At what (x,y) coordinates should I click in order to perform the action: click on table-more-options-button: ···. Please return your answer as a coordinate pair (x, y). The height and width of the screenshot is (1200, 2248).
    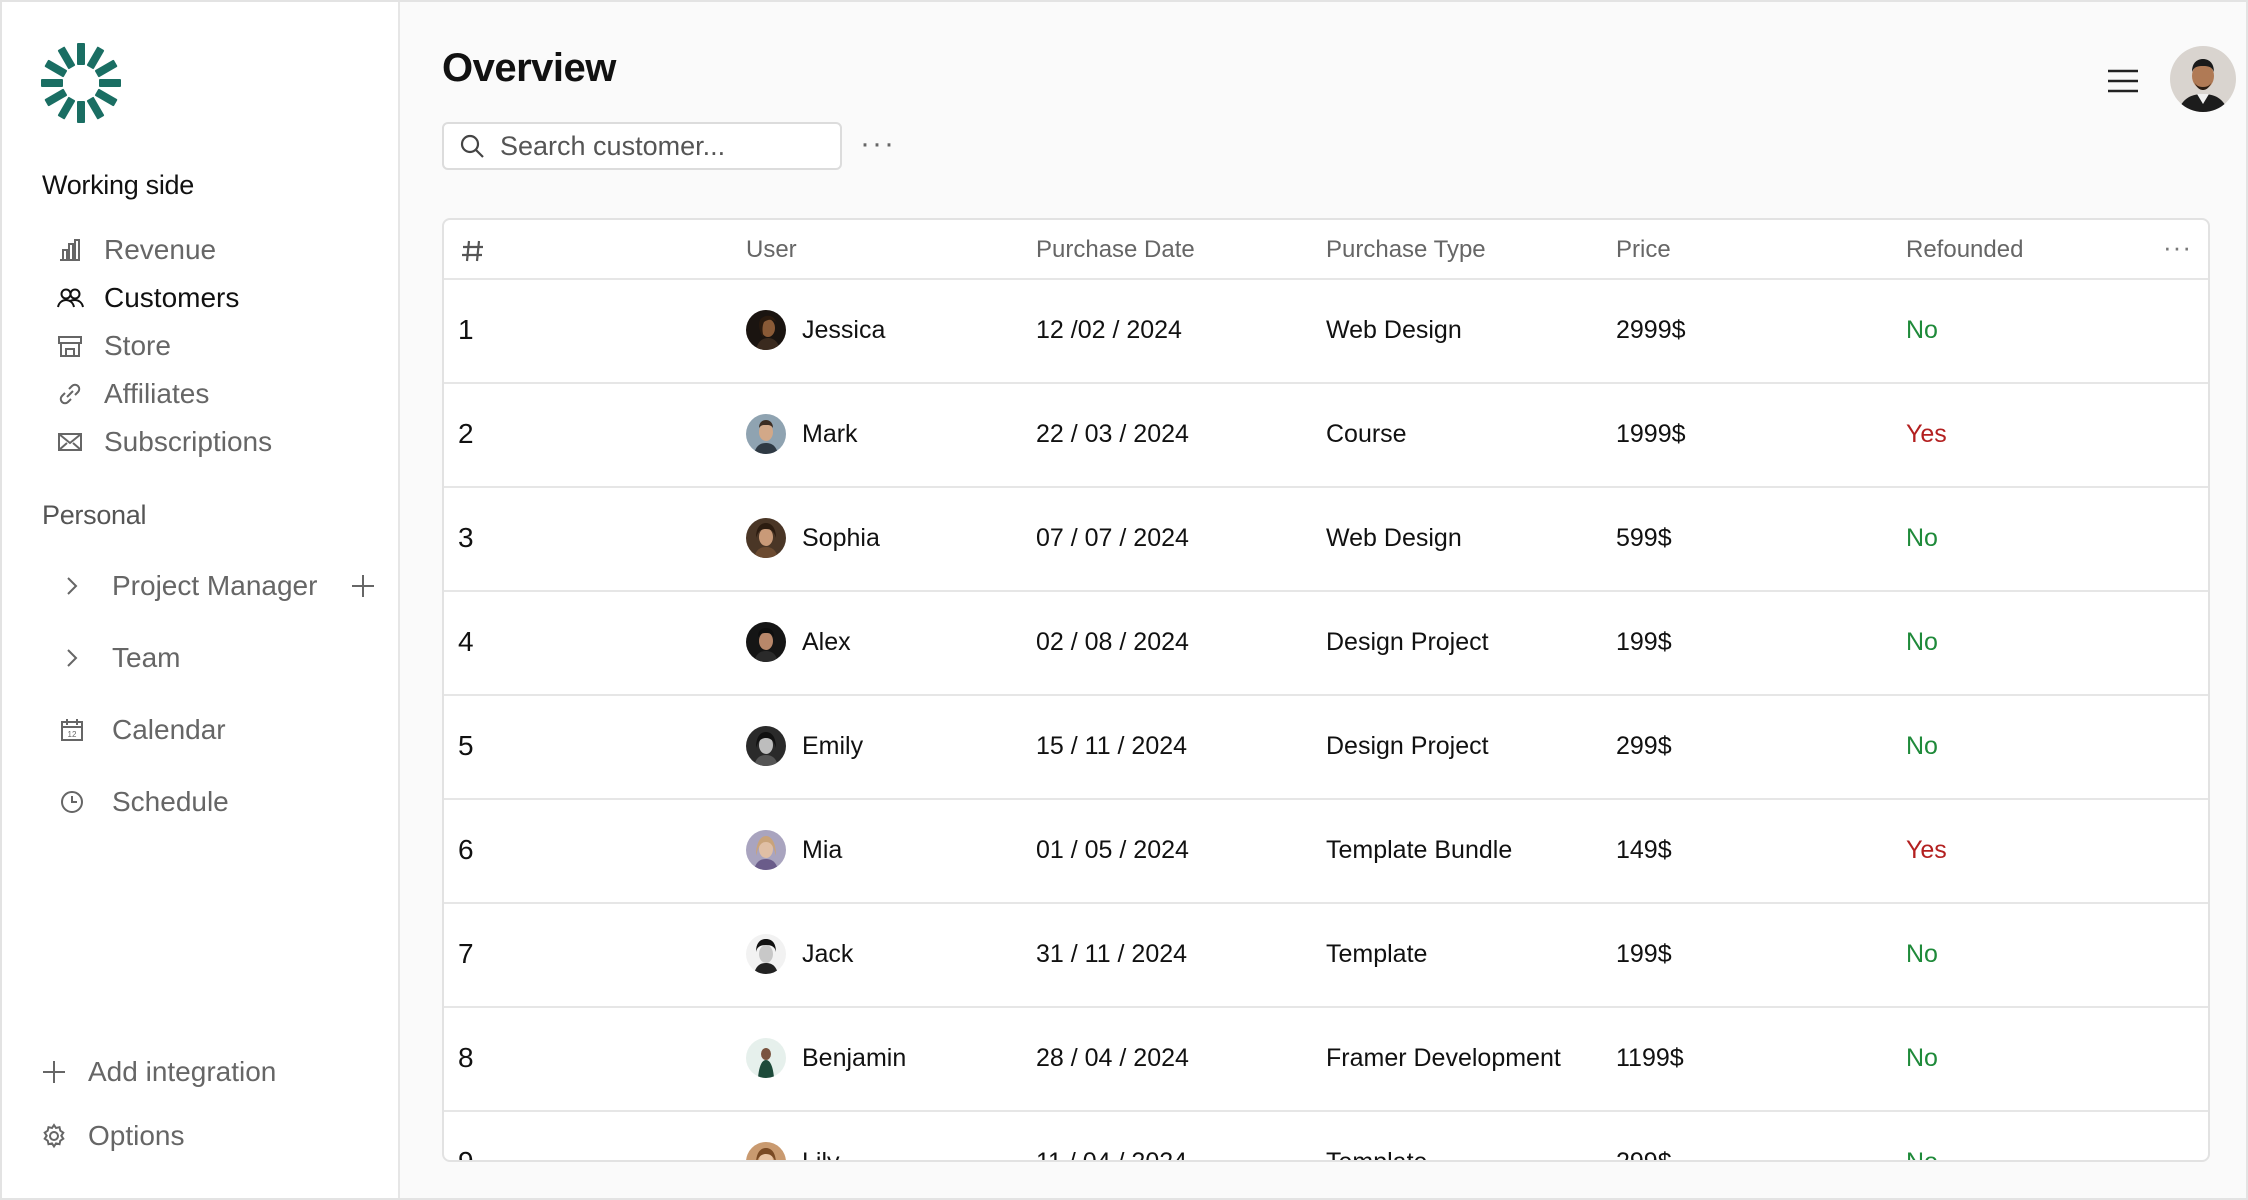
    Looking at the image, I should click on (2177, 247).